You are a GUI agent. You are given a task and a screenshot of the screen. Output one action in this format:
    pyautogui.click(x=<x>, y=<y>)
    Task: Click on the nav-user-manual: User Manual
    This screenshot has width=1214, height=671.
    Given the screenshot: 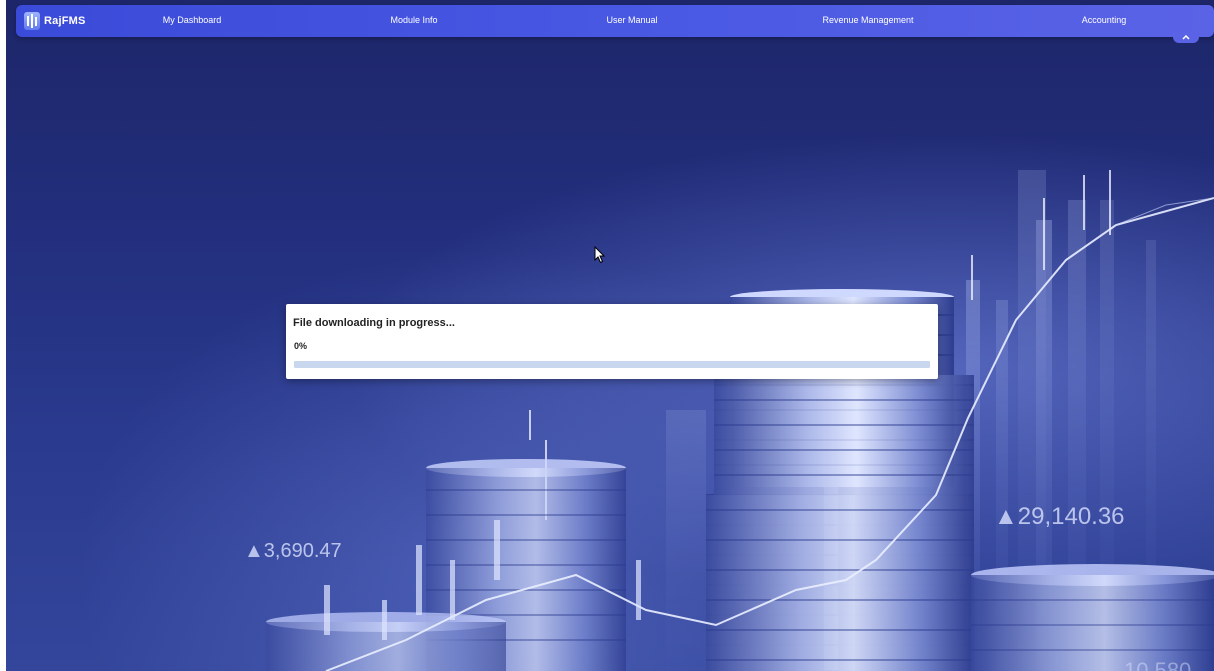 What is the action you would take?
    pyautogui.click(x=631, y=20)
    